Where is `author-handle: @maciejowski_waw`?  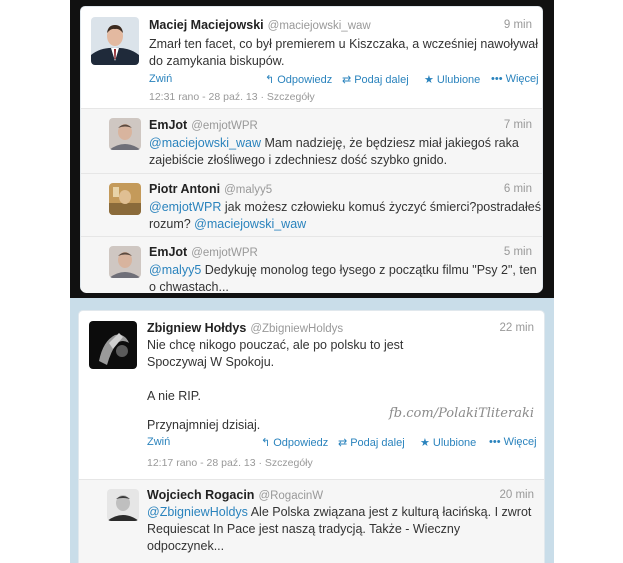 author-handle: @maciejowski_waw is located at coordinates (319, 26).